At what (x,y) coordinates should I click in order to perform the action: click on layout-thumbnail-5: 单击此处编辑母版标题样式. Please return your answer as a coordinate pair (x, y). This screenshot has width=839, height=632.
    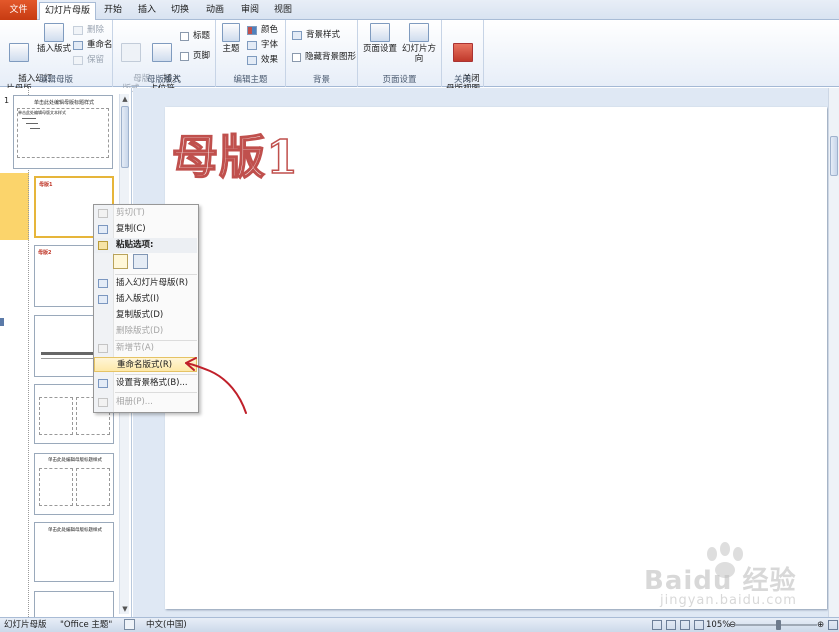
    Looking at the image, I should click on (74, 484).